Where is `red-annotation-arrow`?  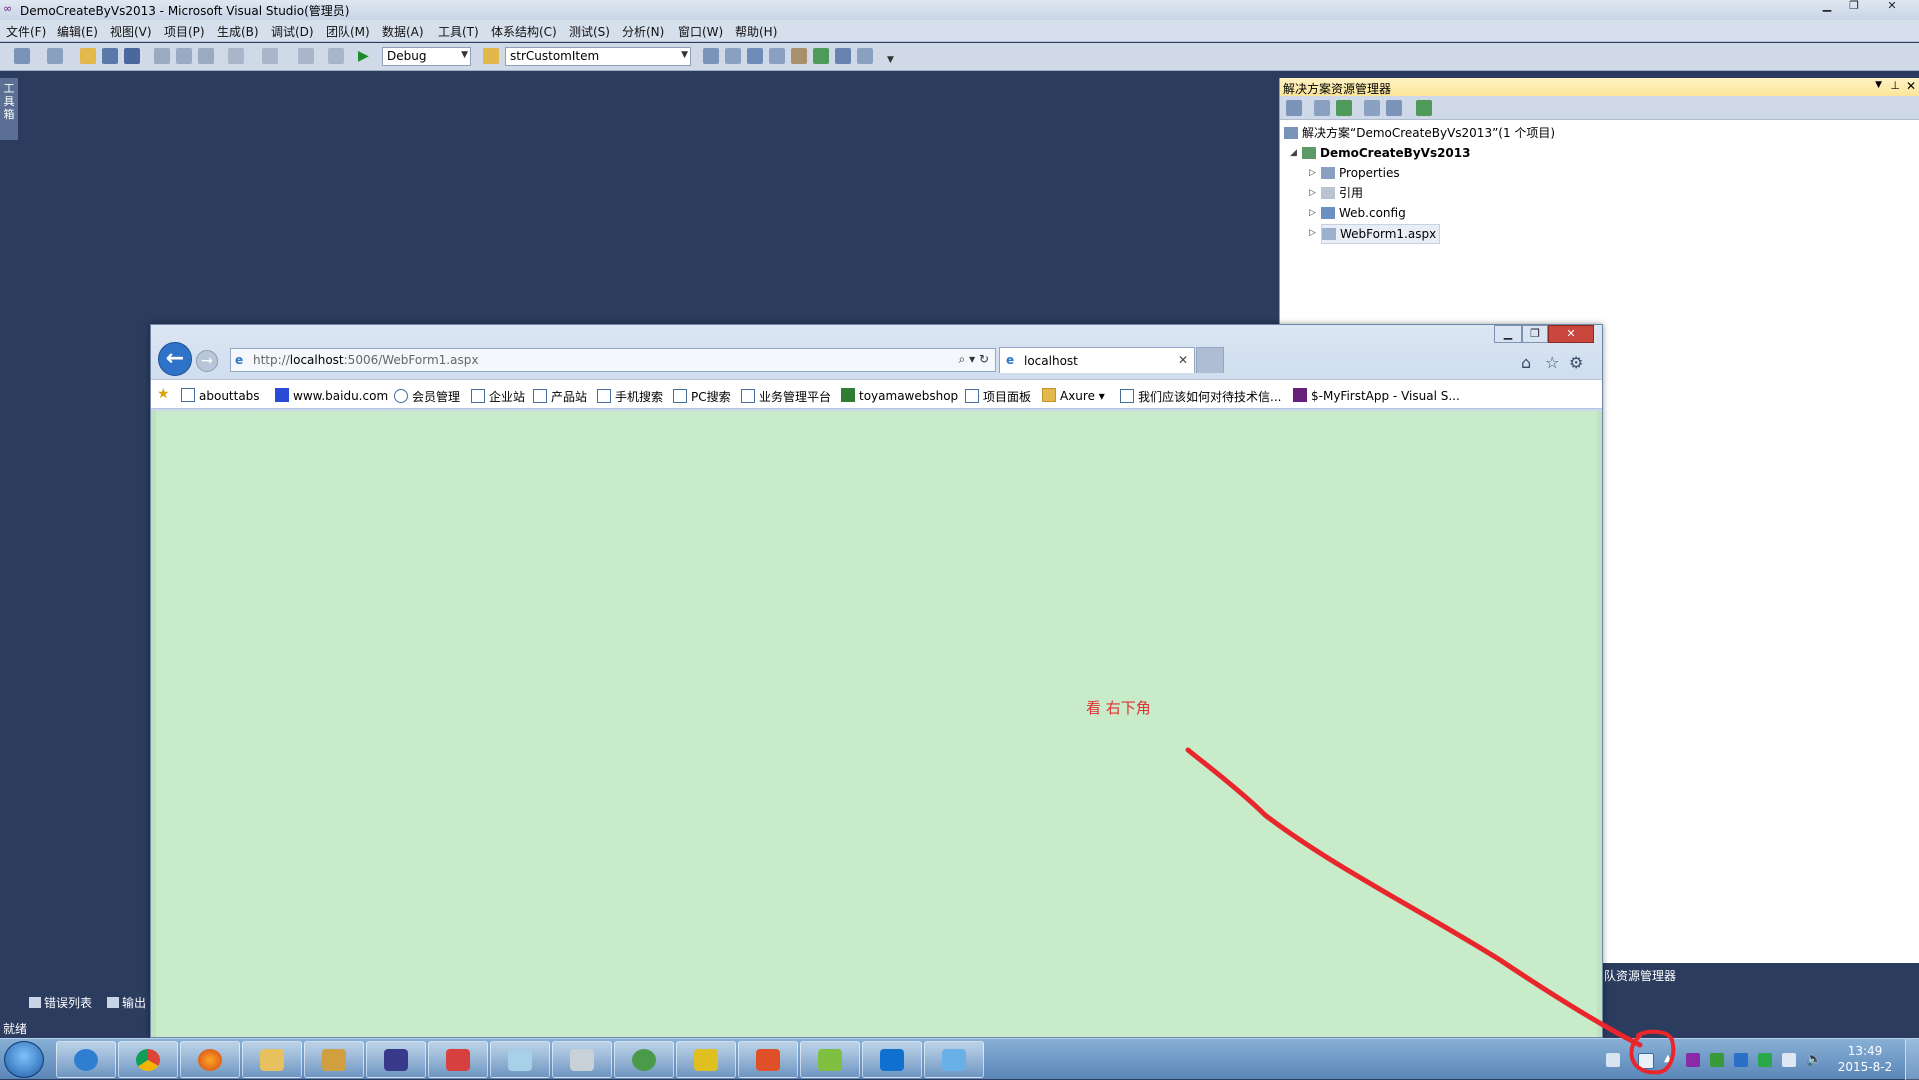 red-annotation-arrow is located at coordinates (1430, 911).